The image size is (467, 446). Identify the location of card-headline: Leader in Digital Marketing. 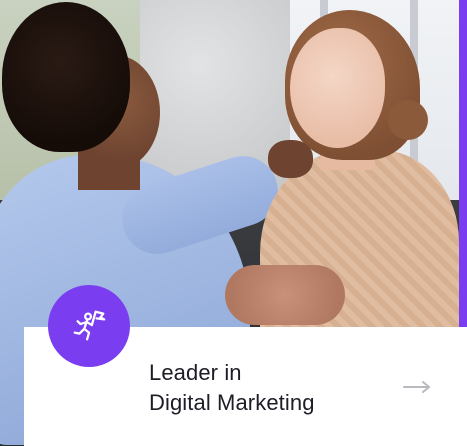
(232, 388).